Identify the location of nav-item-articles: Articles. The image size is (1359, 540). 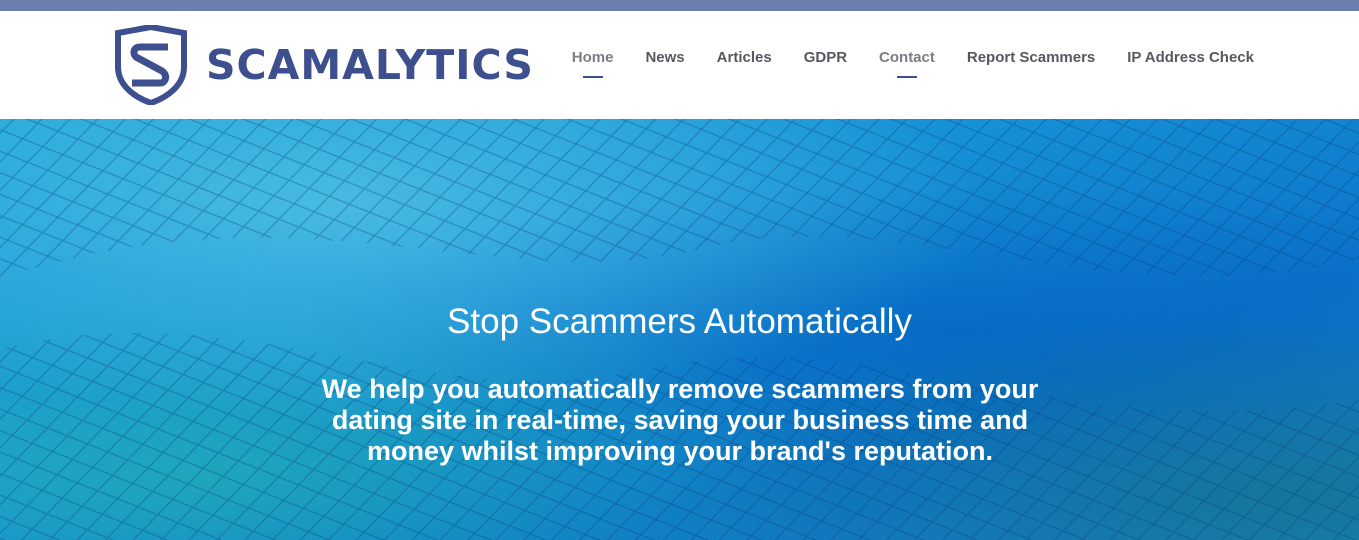
(744, 63).